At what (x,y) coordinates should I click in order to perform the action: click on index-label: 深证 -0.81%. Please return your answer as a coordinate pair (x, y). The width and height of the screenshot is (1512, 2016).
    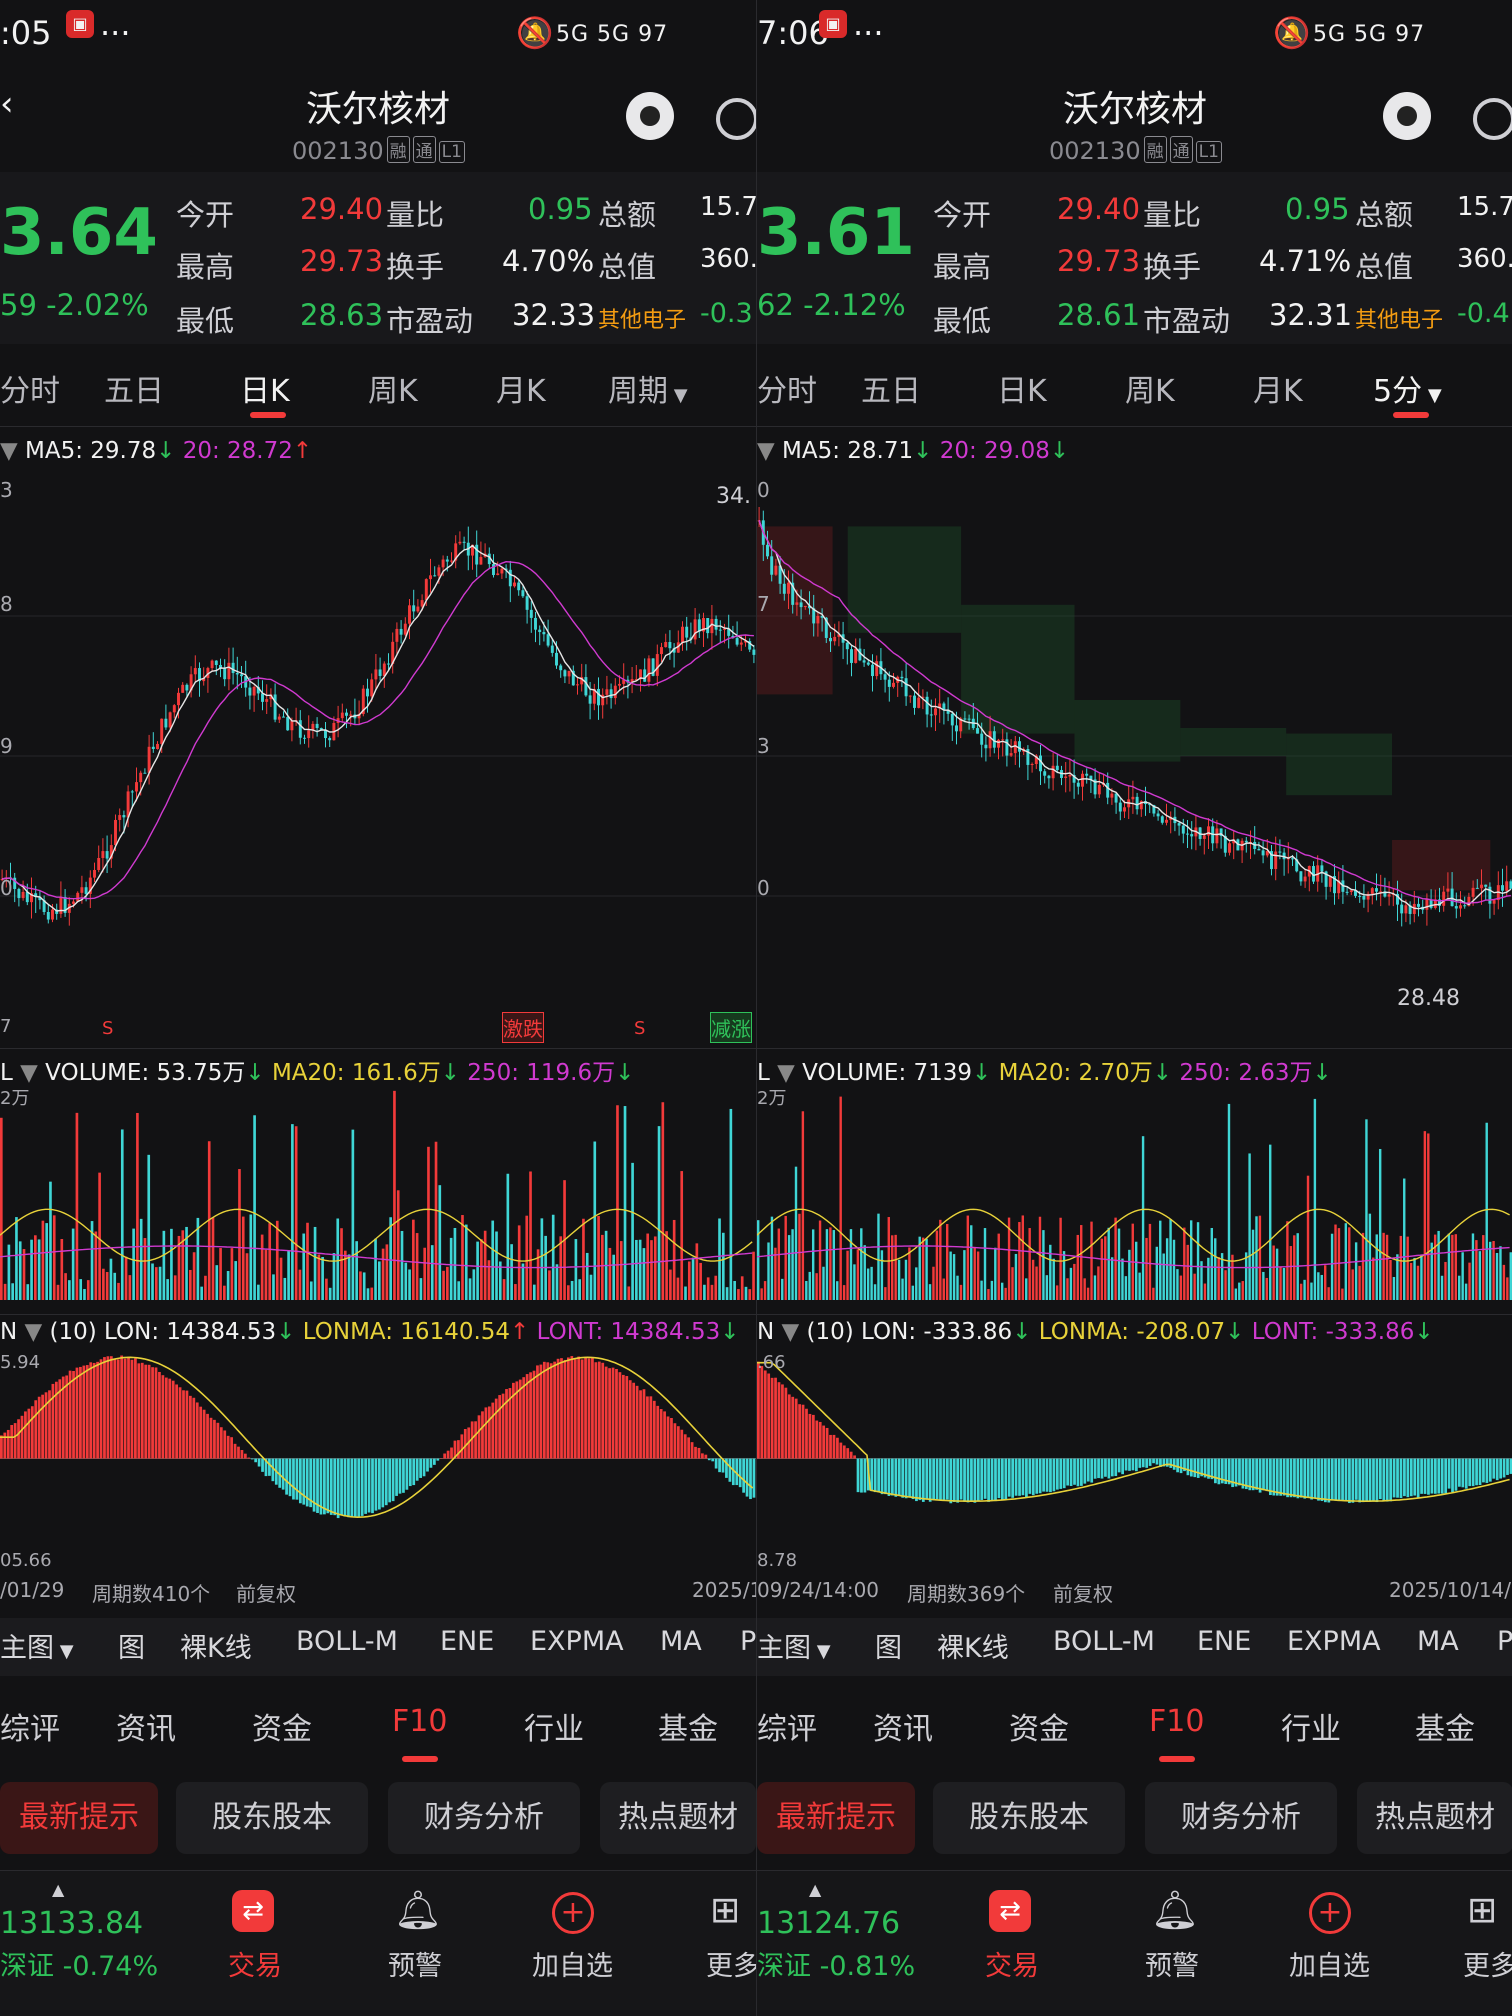
    Looking at the image, I should click on (836, 1963).